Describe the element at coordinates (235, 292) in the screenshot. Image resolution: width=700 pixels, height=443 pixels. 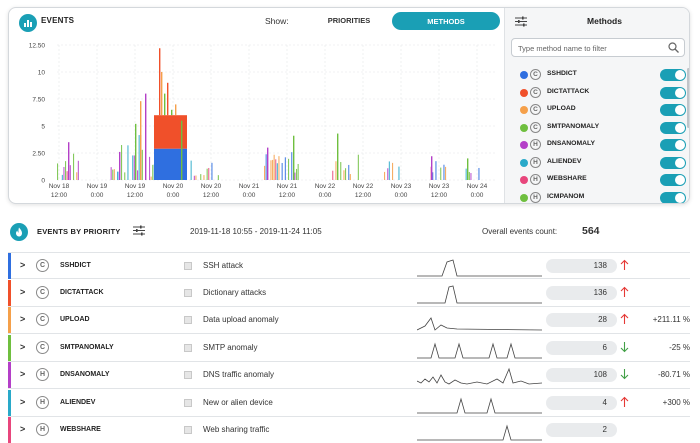
I see `method-description: Dictionary attacks` at that location.